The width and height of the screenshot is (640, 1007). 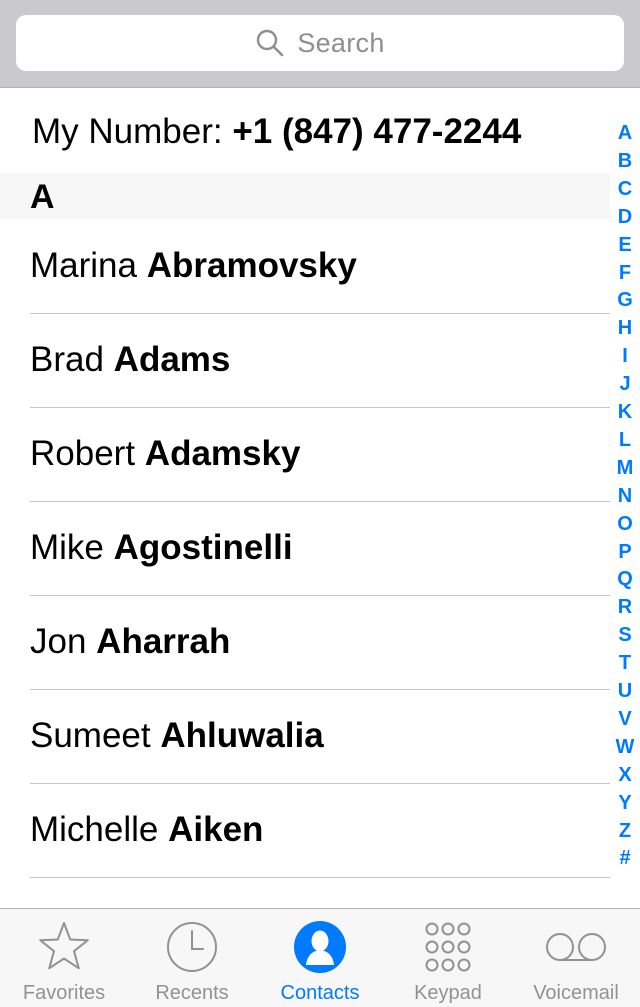 What do you see at coordinates (341, 42) in the screenshot?
I see `search-placeholder: Search` at bounding box center [341, 42].